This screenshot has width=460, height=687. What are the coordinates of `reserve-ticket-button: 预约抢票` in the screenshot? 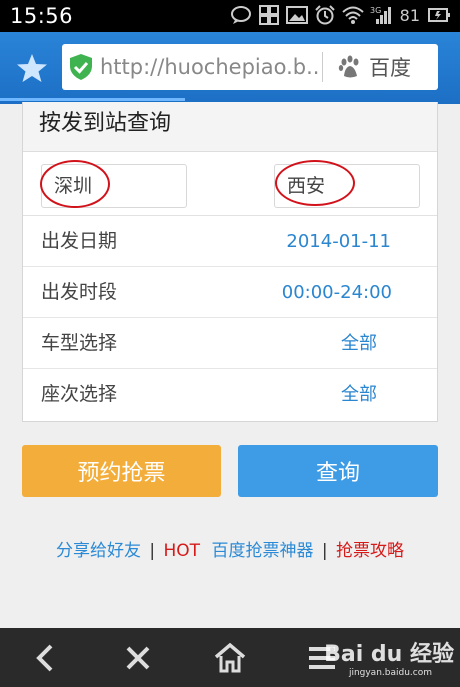 It's located at (121, 471).